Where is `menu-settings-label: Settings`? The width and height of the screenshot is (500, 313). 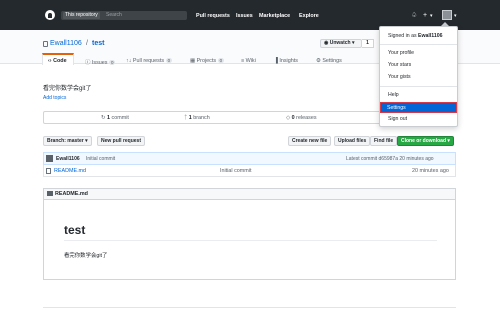 menu-settings-label: Settings is located at coordinates (396, 108).